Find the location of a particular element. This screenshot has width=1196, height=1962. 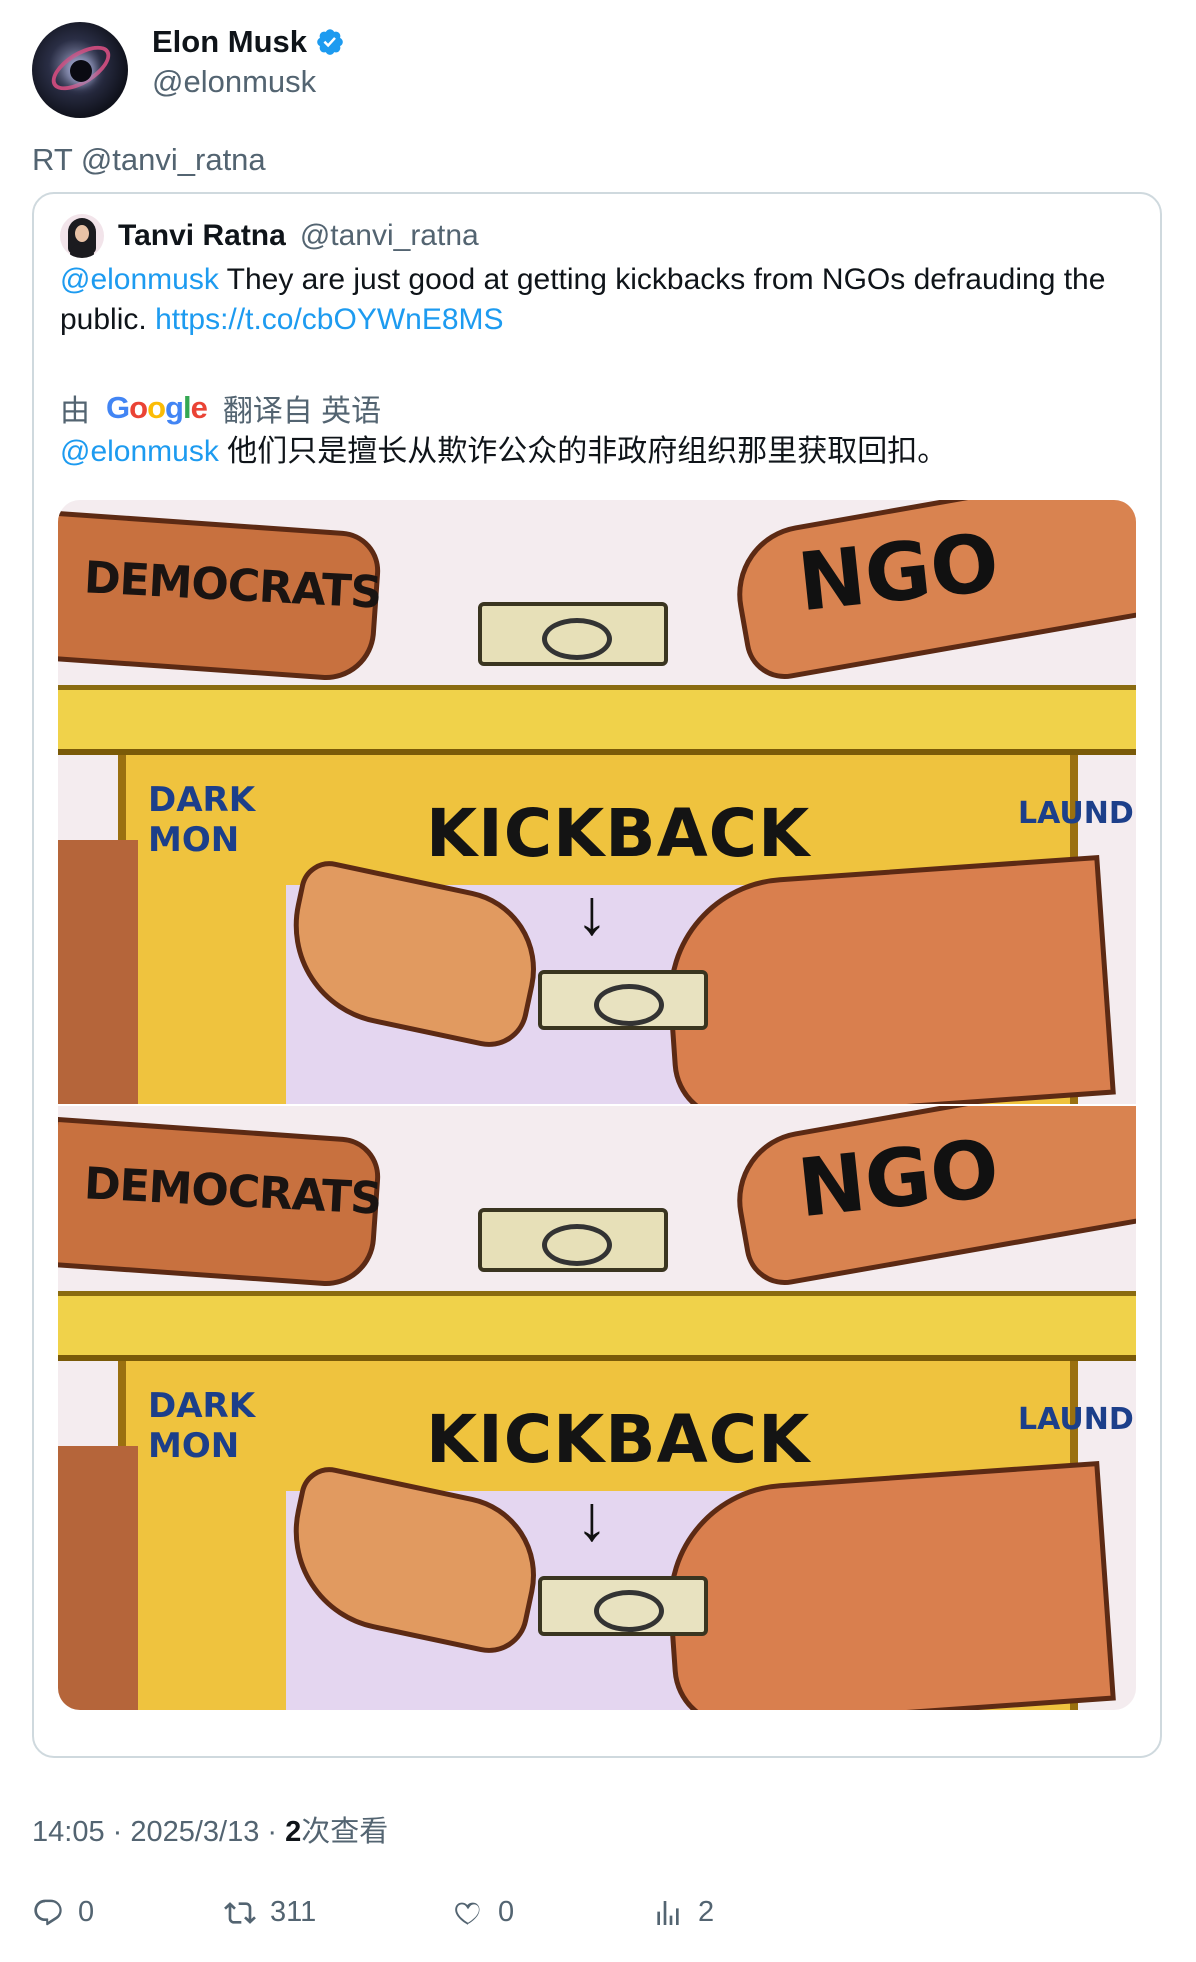

avatar-body is located at coordinates (82, 251).